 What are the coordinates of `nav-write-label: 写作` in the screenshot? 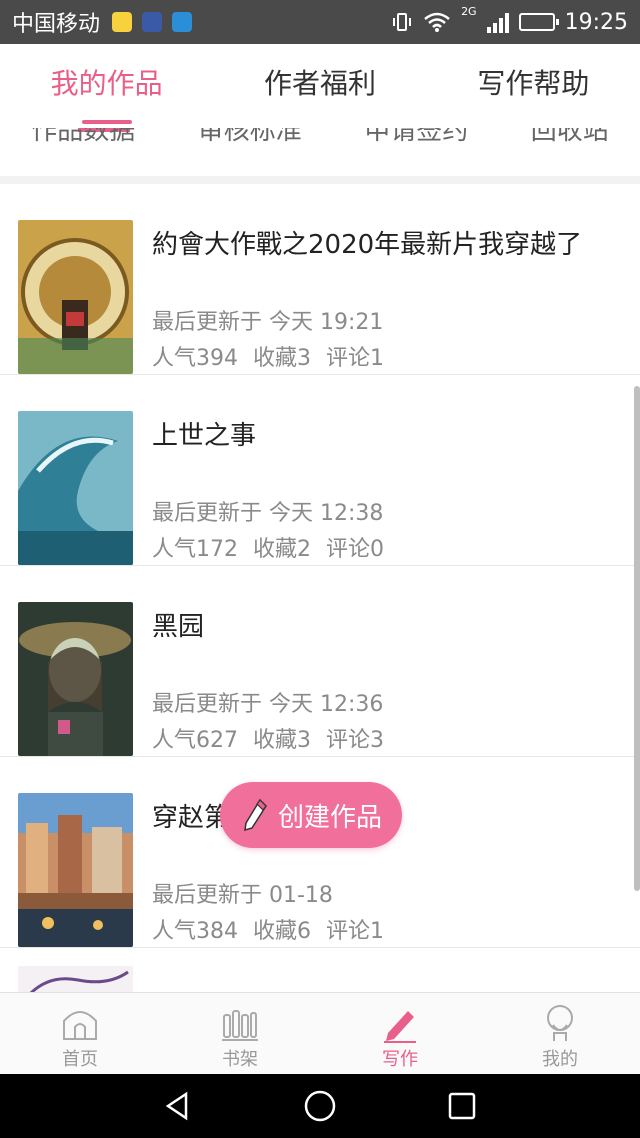 It's located at (400, 1059).